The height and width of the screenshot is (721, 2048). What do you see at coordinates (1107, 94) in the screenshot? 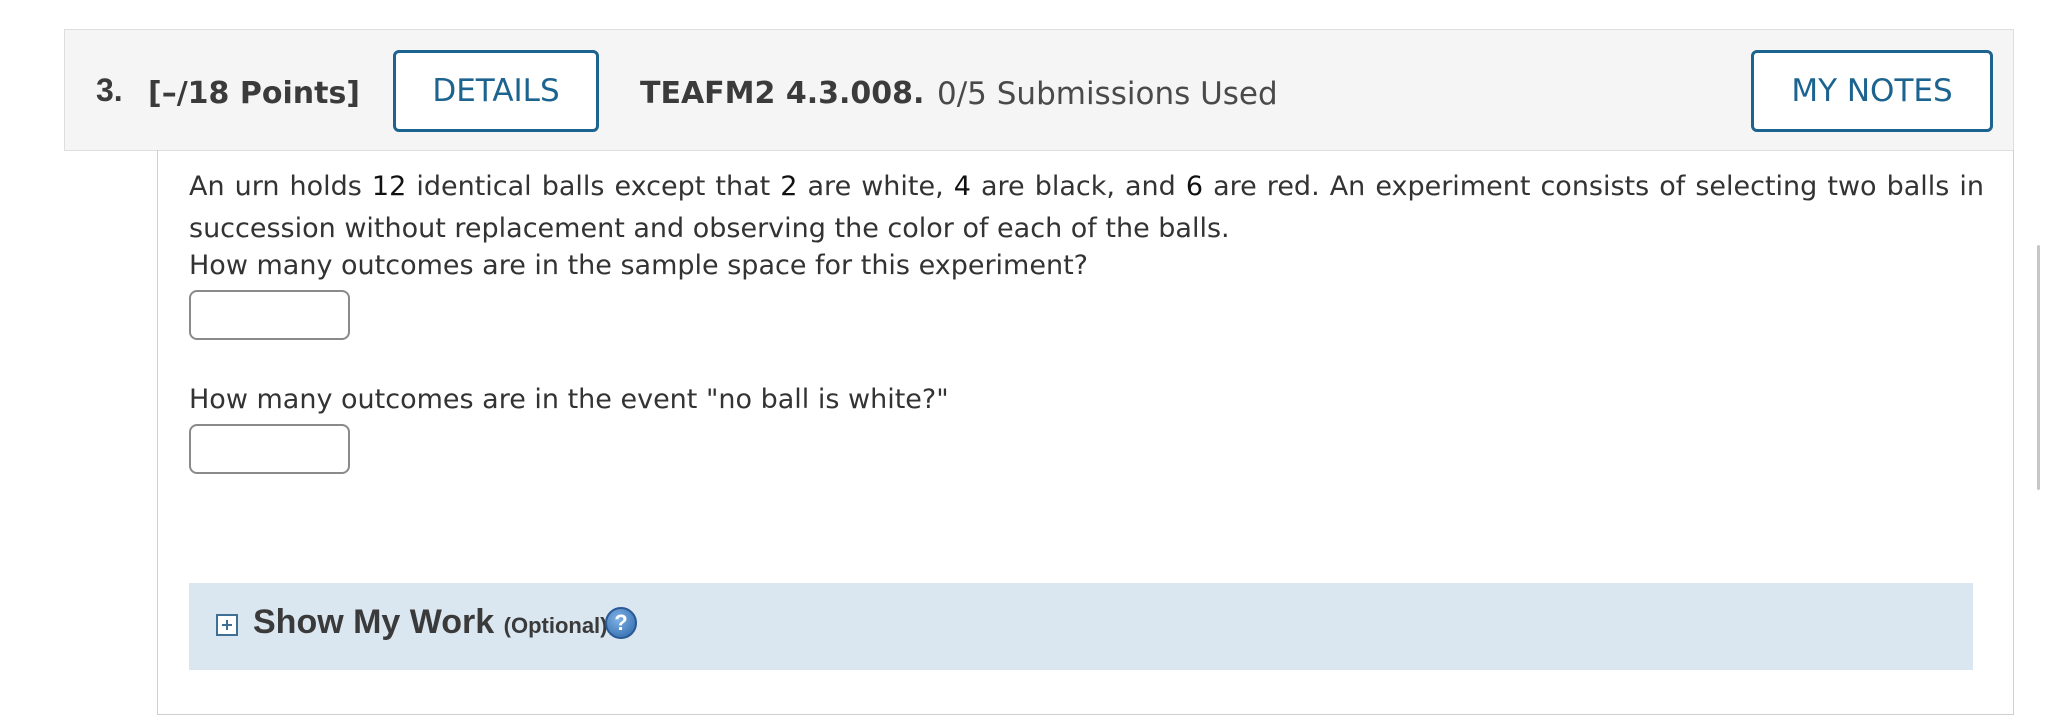
I see `submissions-used: 0/5 Submissions Used` at bounding box center [1107, 94].